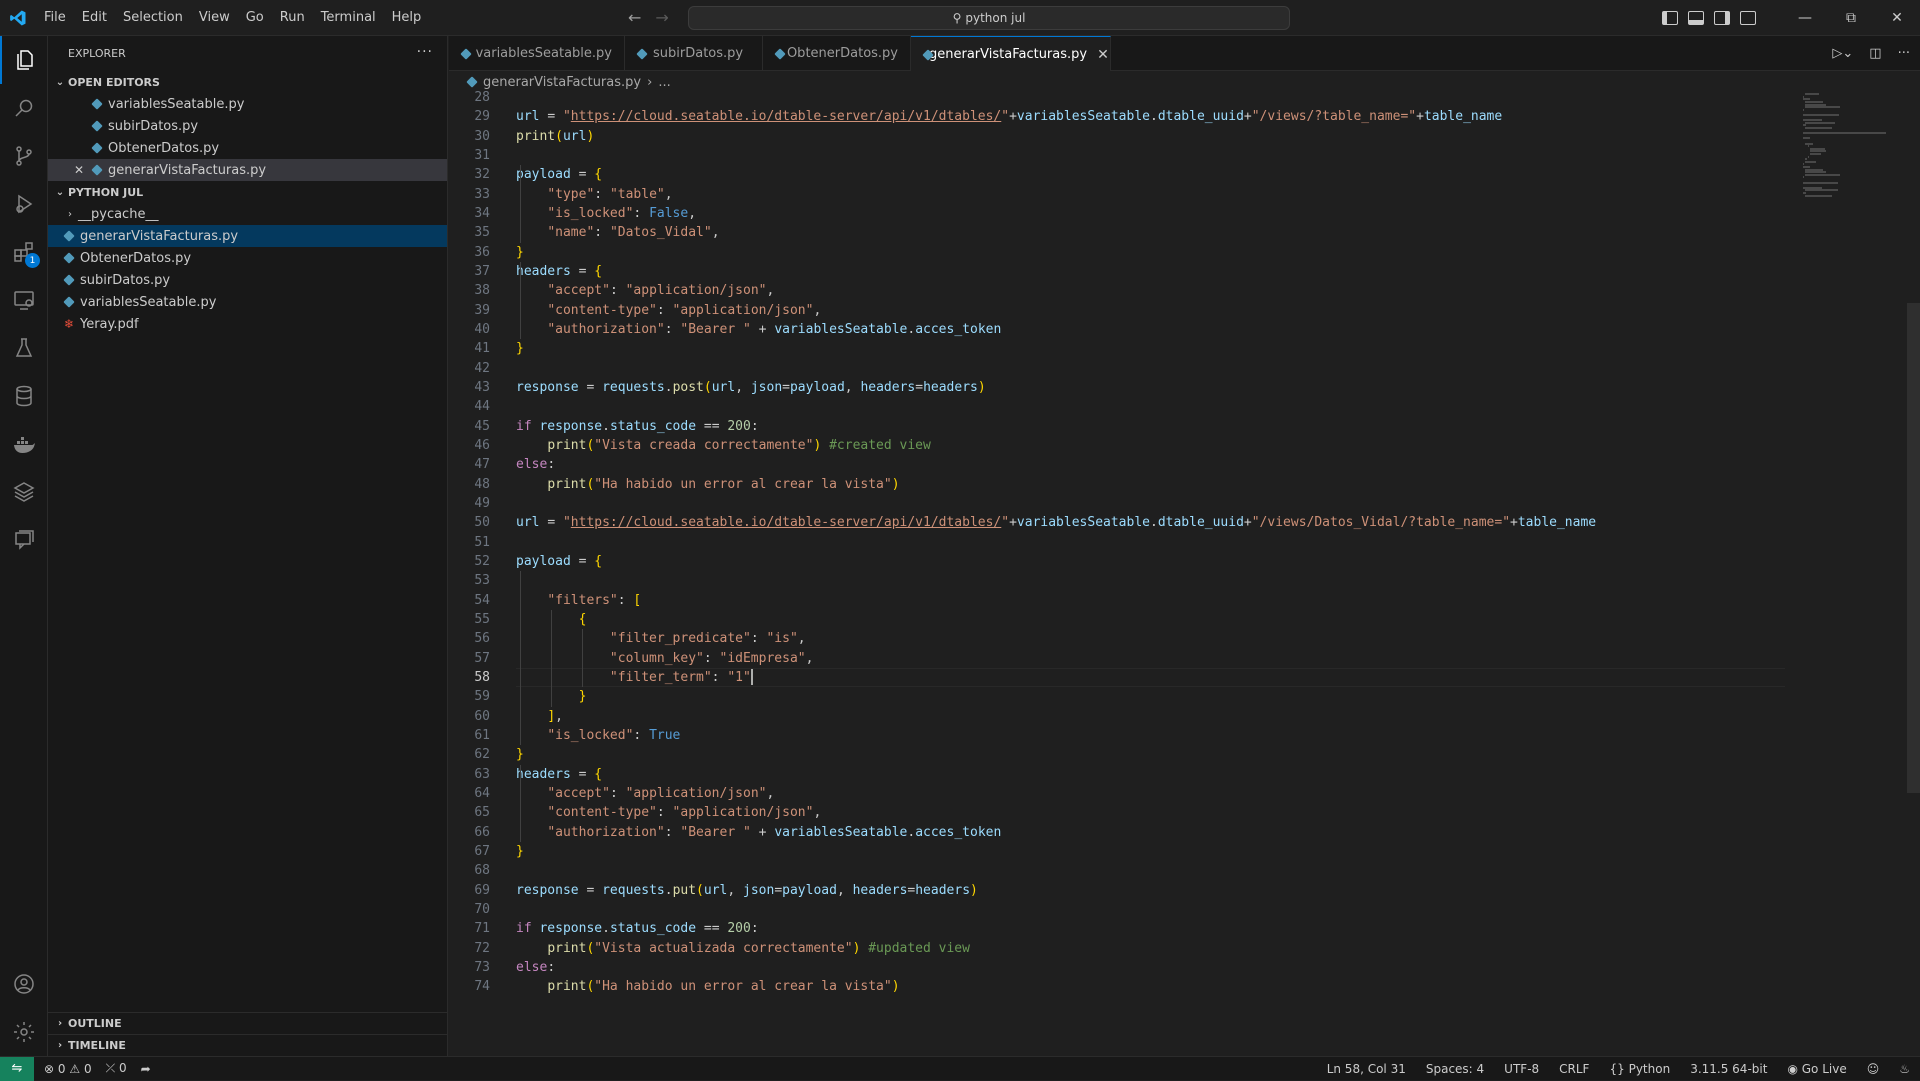 This screenshot has width=1920, height=1081. Describe the element at coordinates (24, 204) in the screenshot. I see `run-debug-icon` at that location.